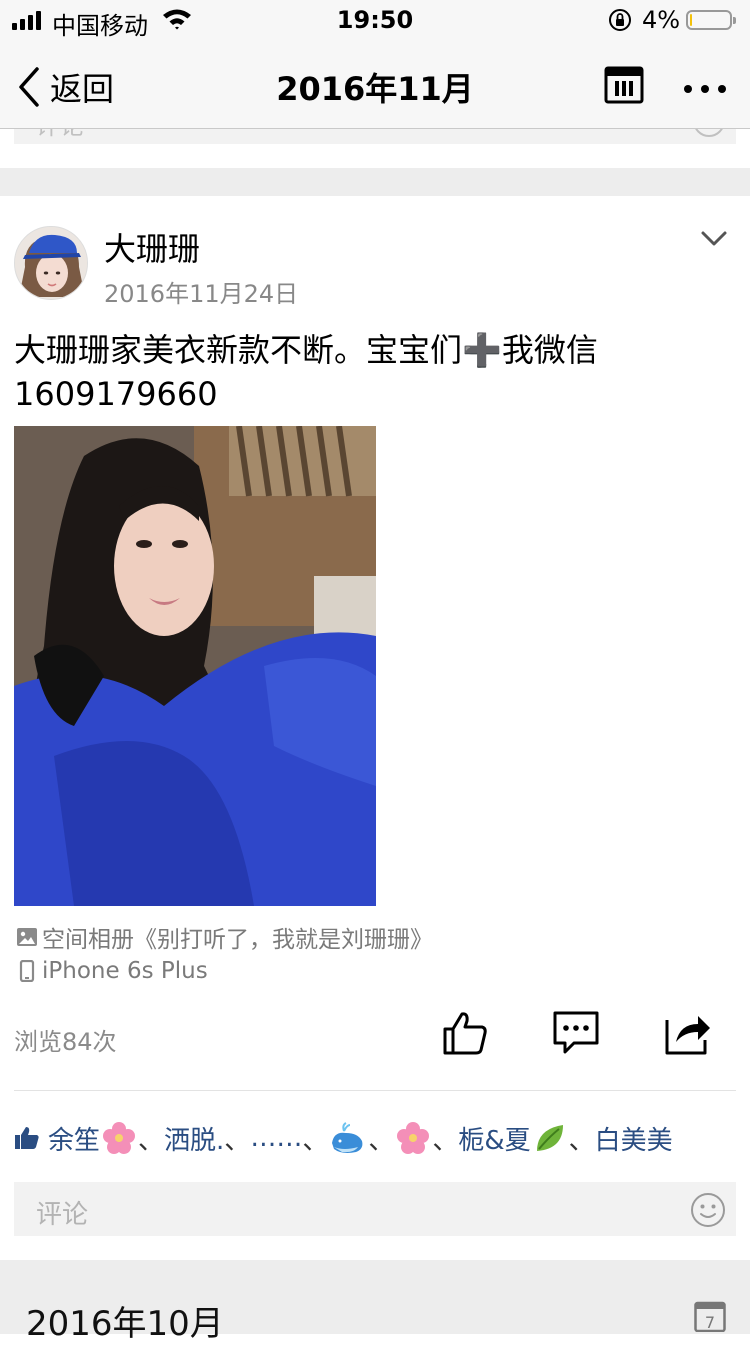 This screenshot has height=1345, width=750. Describe the element at coordinates (375, 84) in the screenshot. I see `navigation-bar: 返回 2016年11月` at that location.